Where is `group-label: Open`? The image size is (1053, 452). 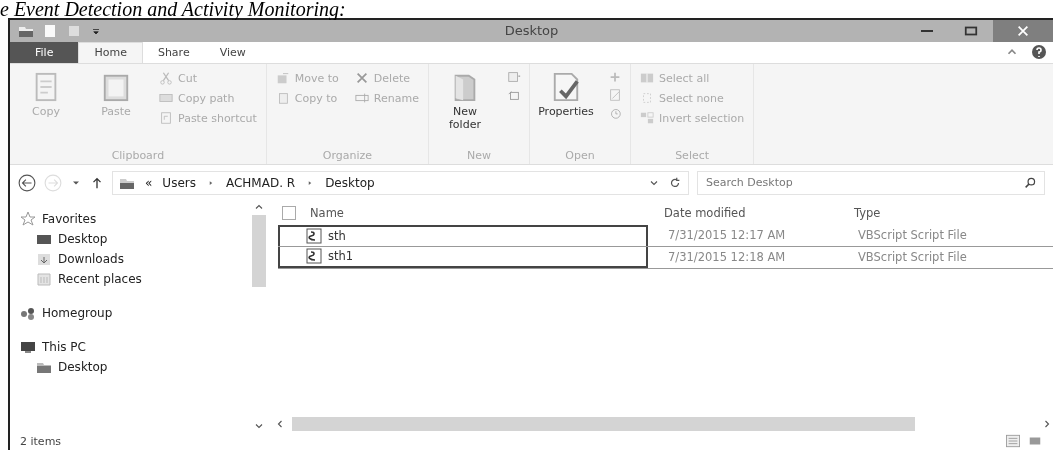 group-label: Open is located at coordinates (580, 156).